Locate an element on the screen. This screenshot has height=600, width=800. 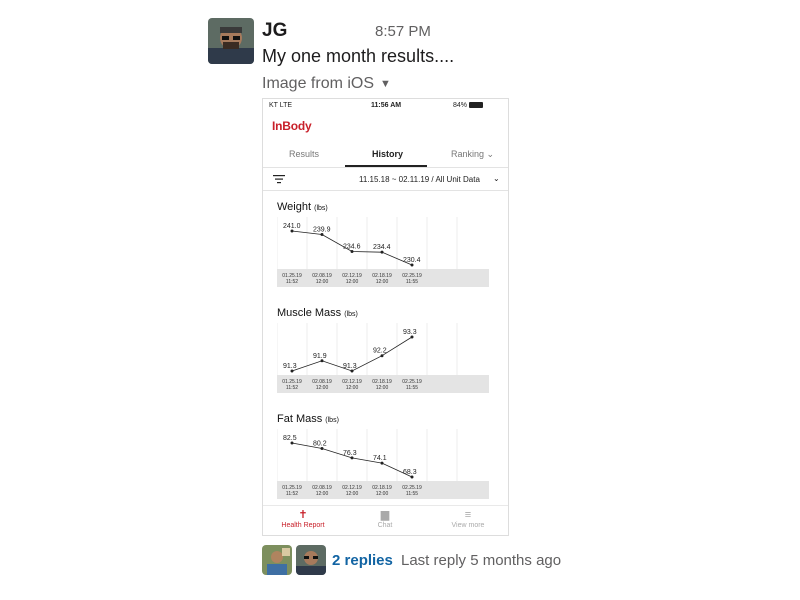
battery-indicator: 84% is located at coordinates (468, 105).